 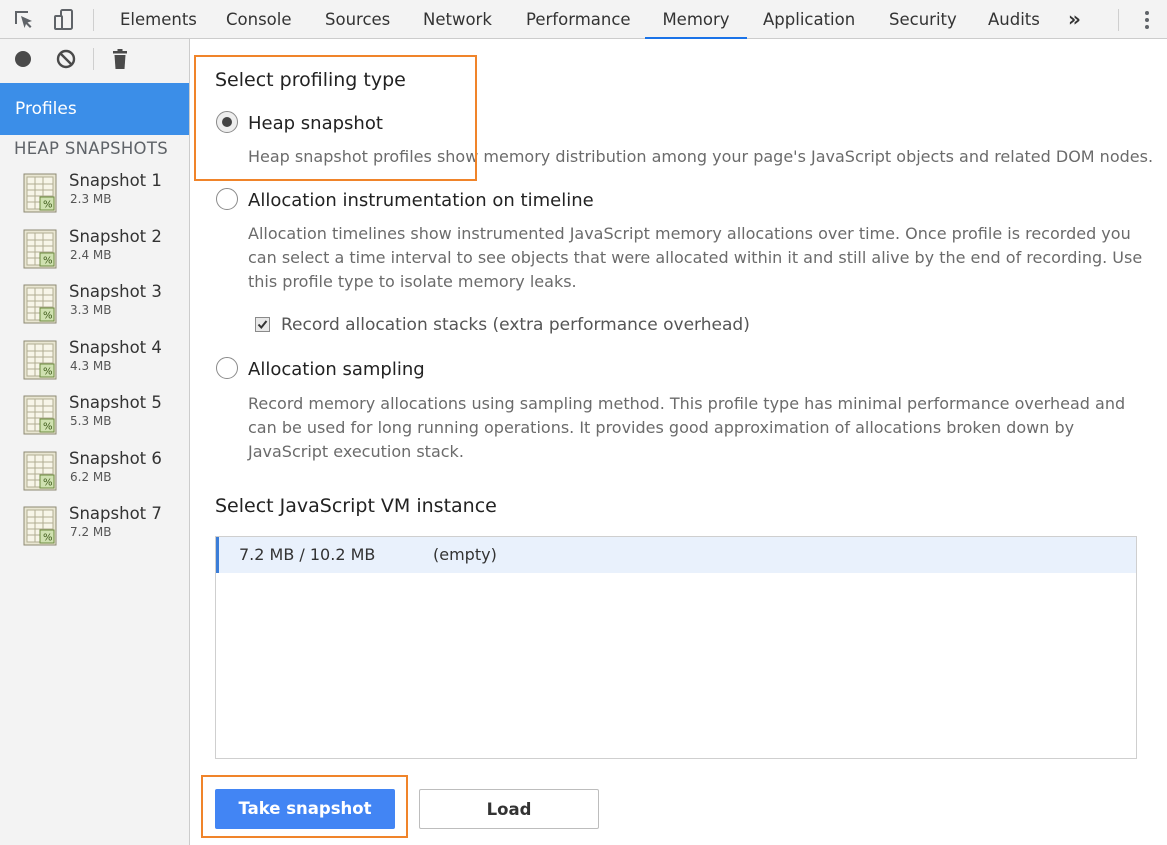 I want to click on snapshot-item: % Snapshot 6 6.2 MB, so click(x=94, y=475).